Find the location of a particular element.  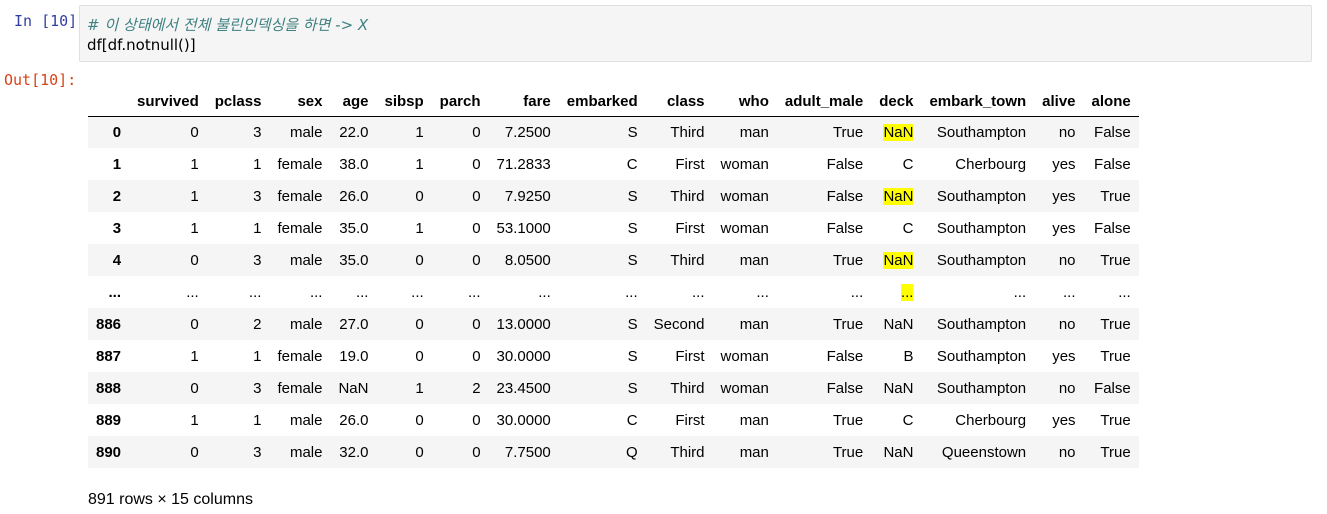

row-index: 890 is located at coordinates (109, 452).